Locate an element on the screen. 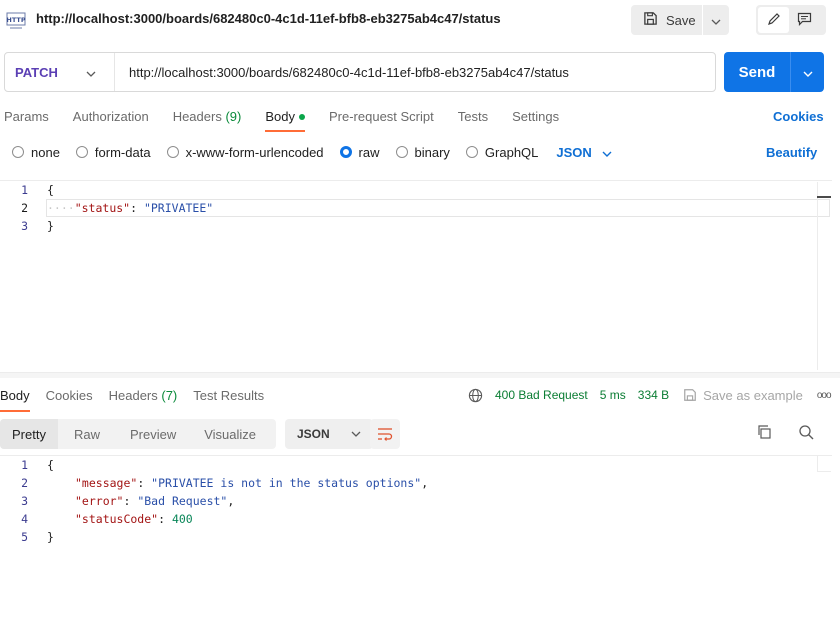  copy-button is located at coordinates (764, 432).